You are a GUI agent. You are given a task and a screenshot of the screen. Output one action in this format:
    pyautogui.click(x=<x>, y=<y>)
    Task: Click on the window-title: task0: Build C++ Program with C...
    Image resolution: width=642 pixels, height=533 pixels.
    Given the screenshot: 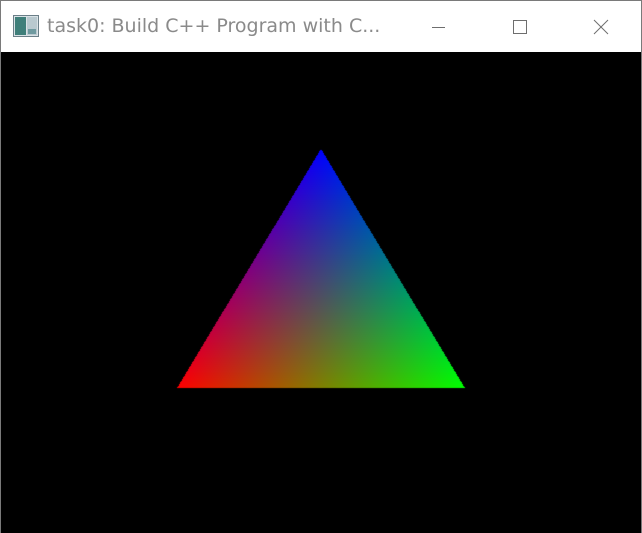 What is the action you would take?
    pyautogui.click(x=214, y=26)
    